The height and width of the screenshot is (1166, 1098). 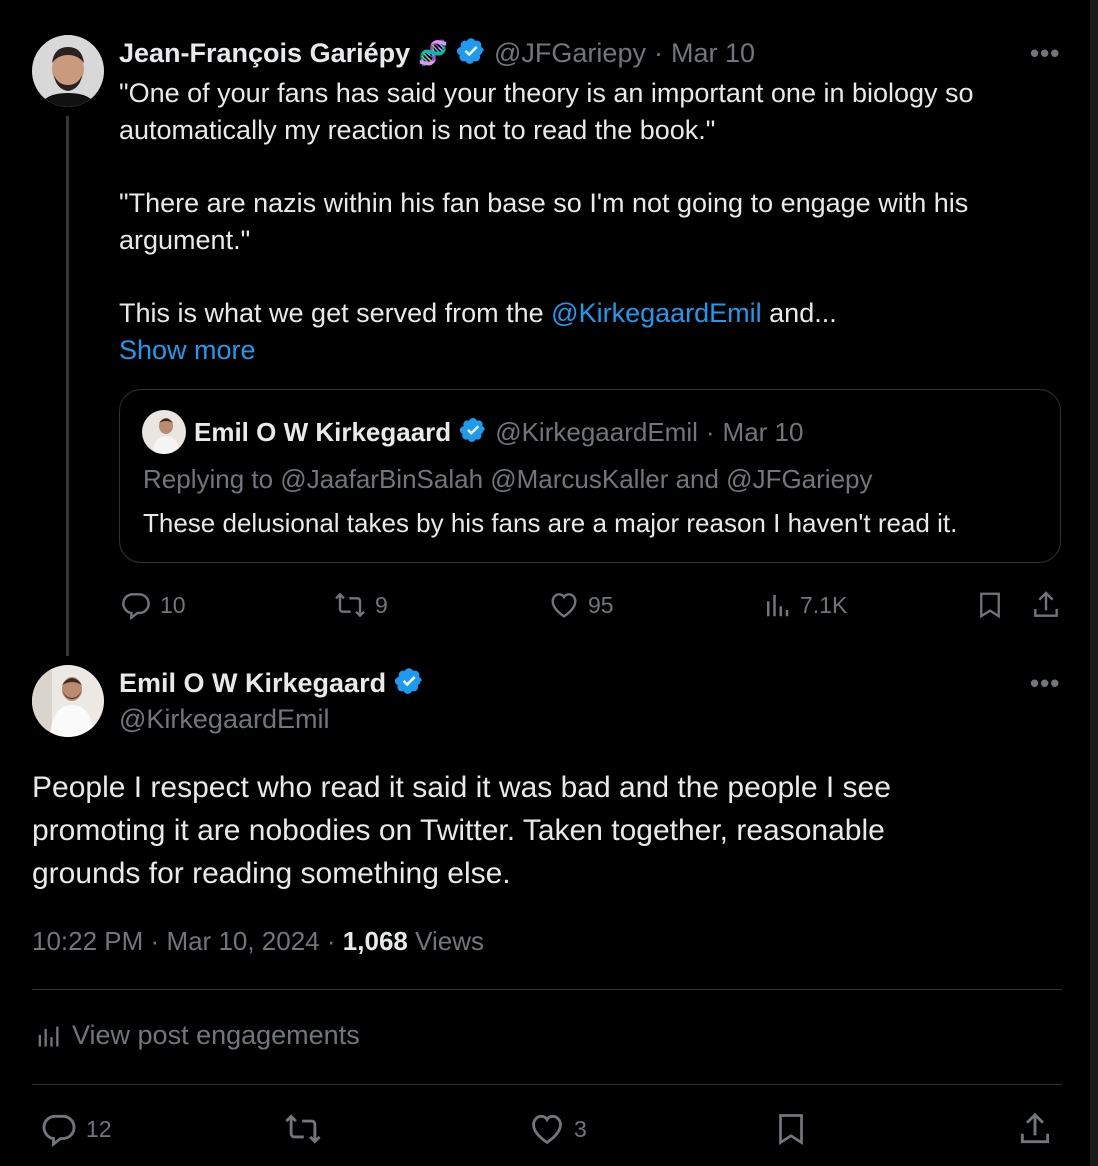 I want to click on thread-connector, so click(x=67, y=386).